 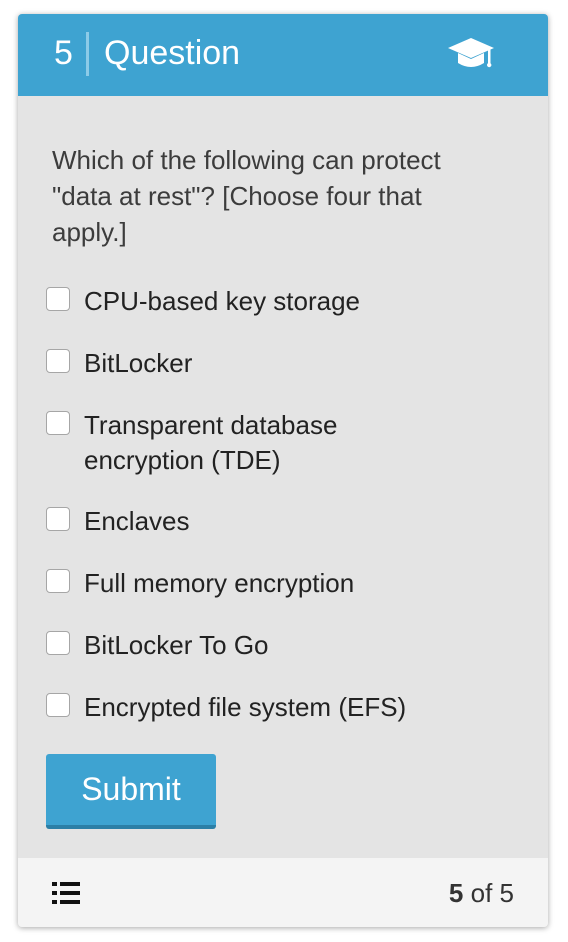 What do you see at coordinates (172, 53) in the screenshot?
I see `question-title: Question` at bounding box center [172, 53].